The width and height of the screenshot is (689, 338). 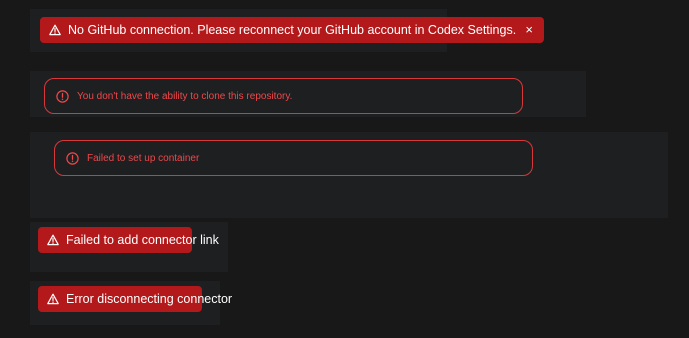 What do you see at coordinates (143, 158) in the screenshot?
I see `alert-message: Failed to set up container` at bounding box center [143, 158].